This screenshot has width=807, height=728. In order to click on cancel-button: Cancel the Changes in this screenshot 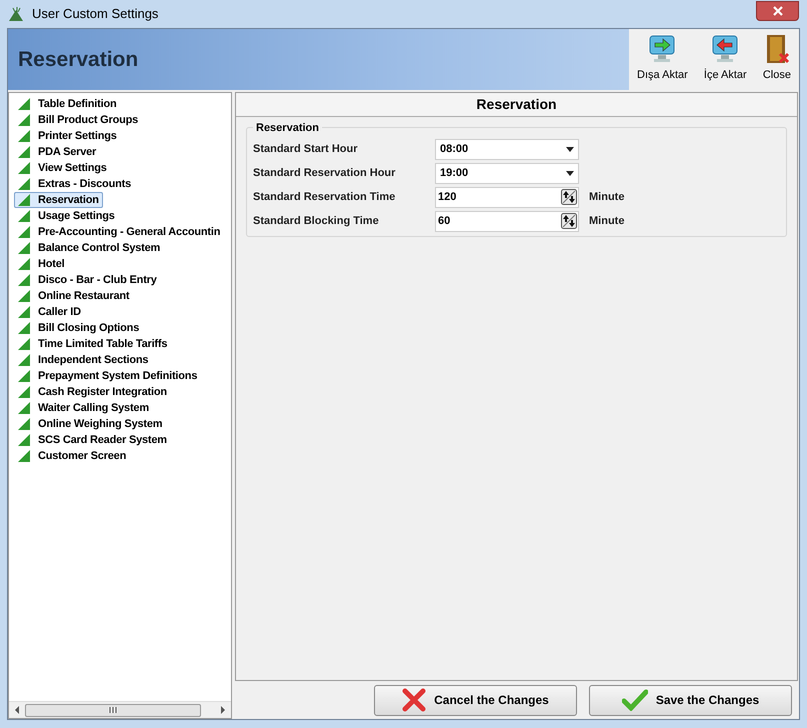, I will do `click(475, 700)`.